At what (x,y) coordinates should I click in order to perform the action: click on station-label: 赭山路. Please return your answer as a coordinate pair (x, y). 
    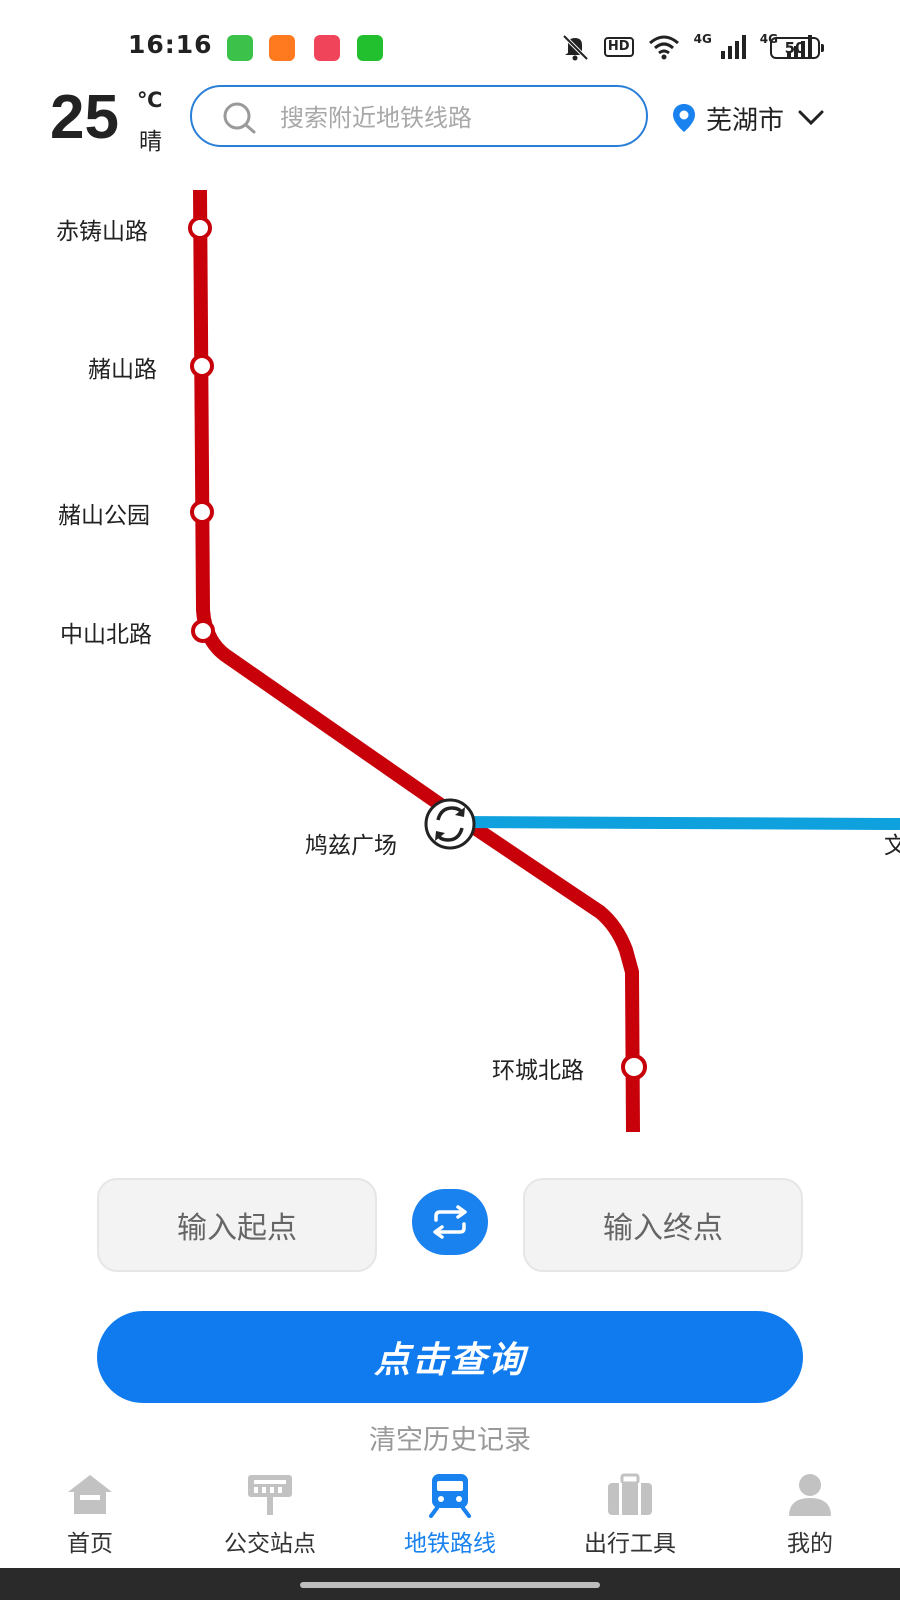
    Looking at the image, I should click on (122, 367).